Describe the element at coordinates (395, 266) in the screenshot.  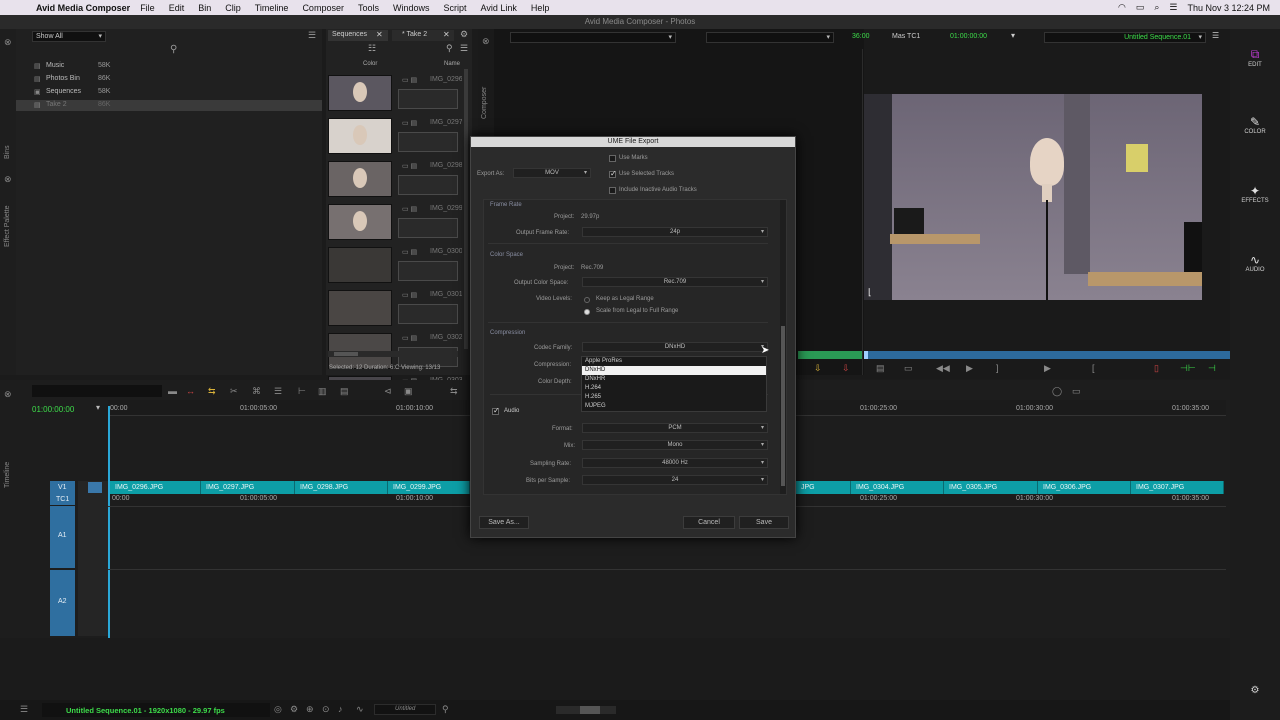
I see `bin-clip-row: ▭ ▤ IMG_0300` at that location.